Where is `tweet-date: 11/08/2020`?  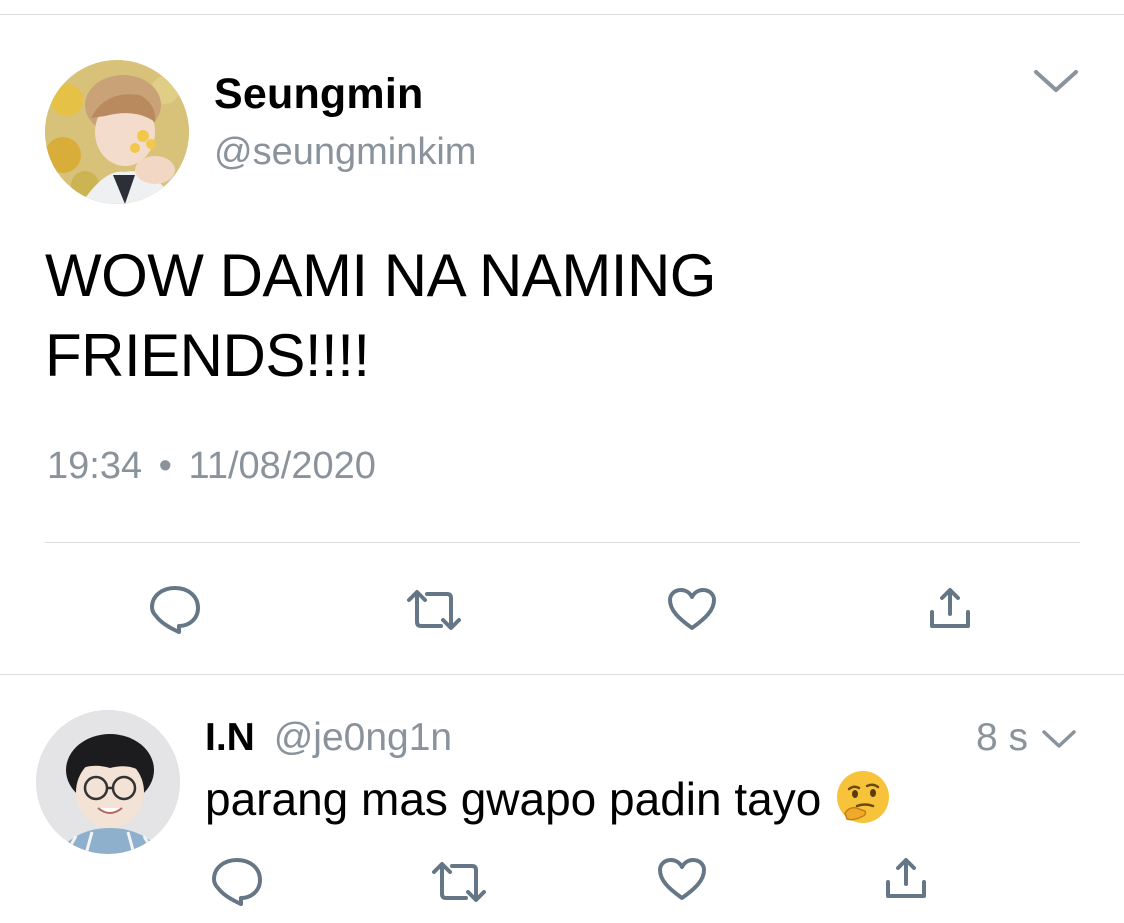
tweet-date: 11/08/2020 is located at coordinates (282, 466).